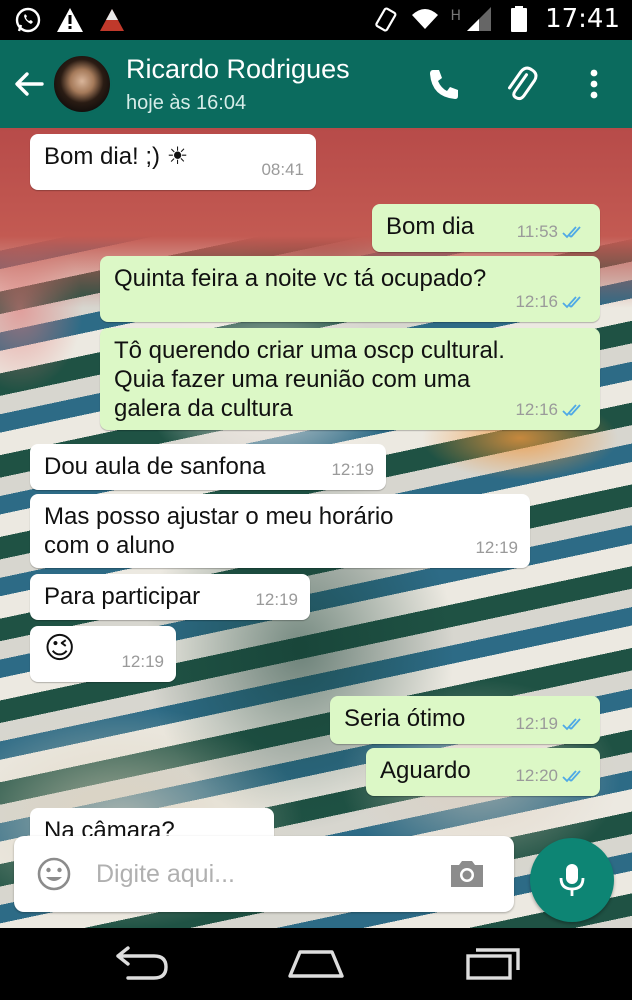  I want to click on more-vert-icon, so click(594, 84).